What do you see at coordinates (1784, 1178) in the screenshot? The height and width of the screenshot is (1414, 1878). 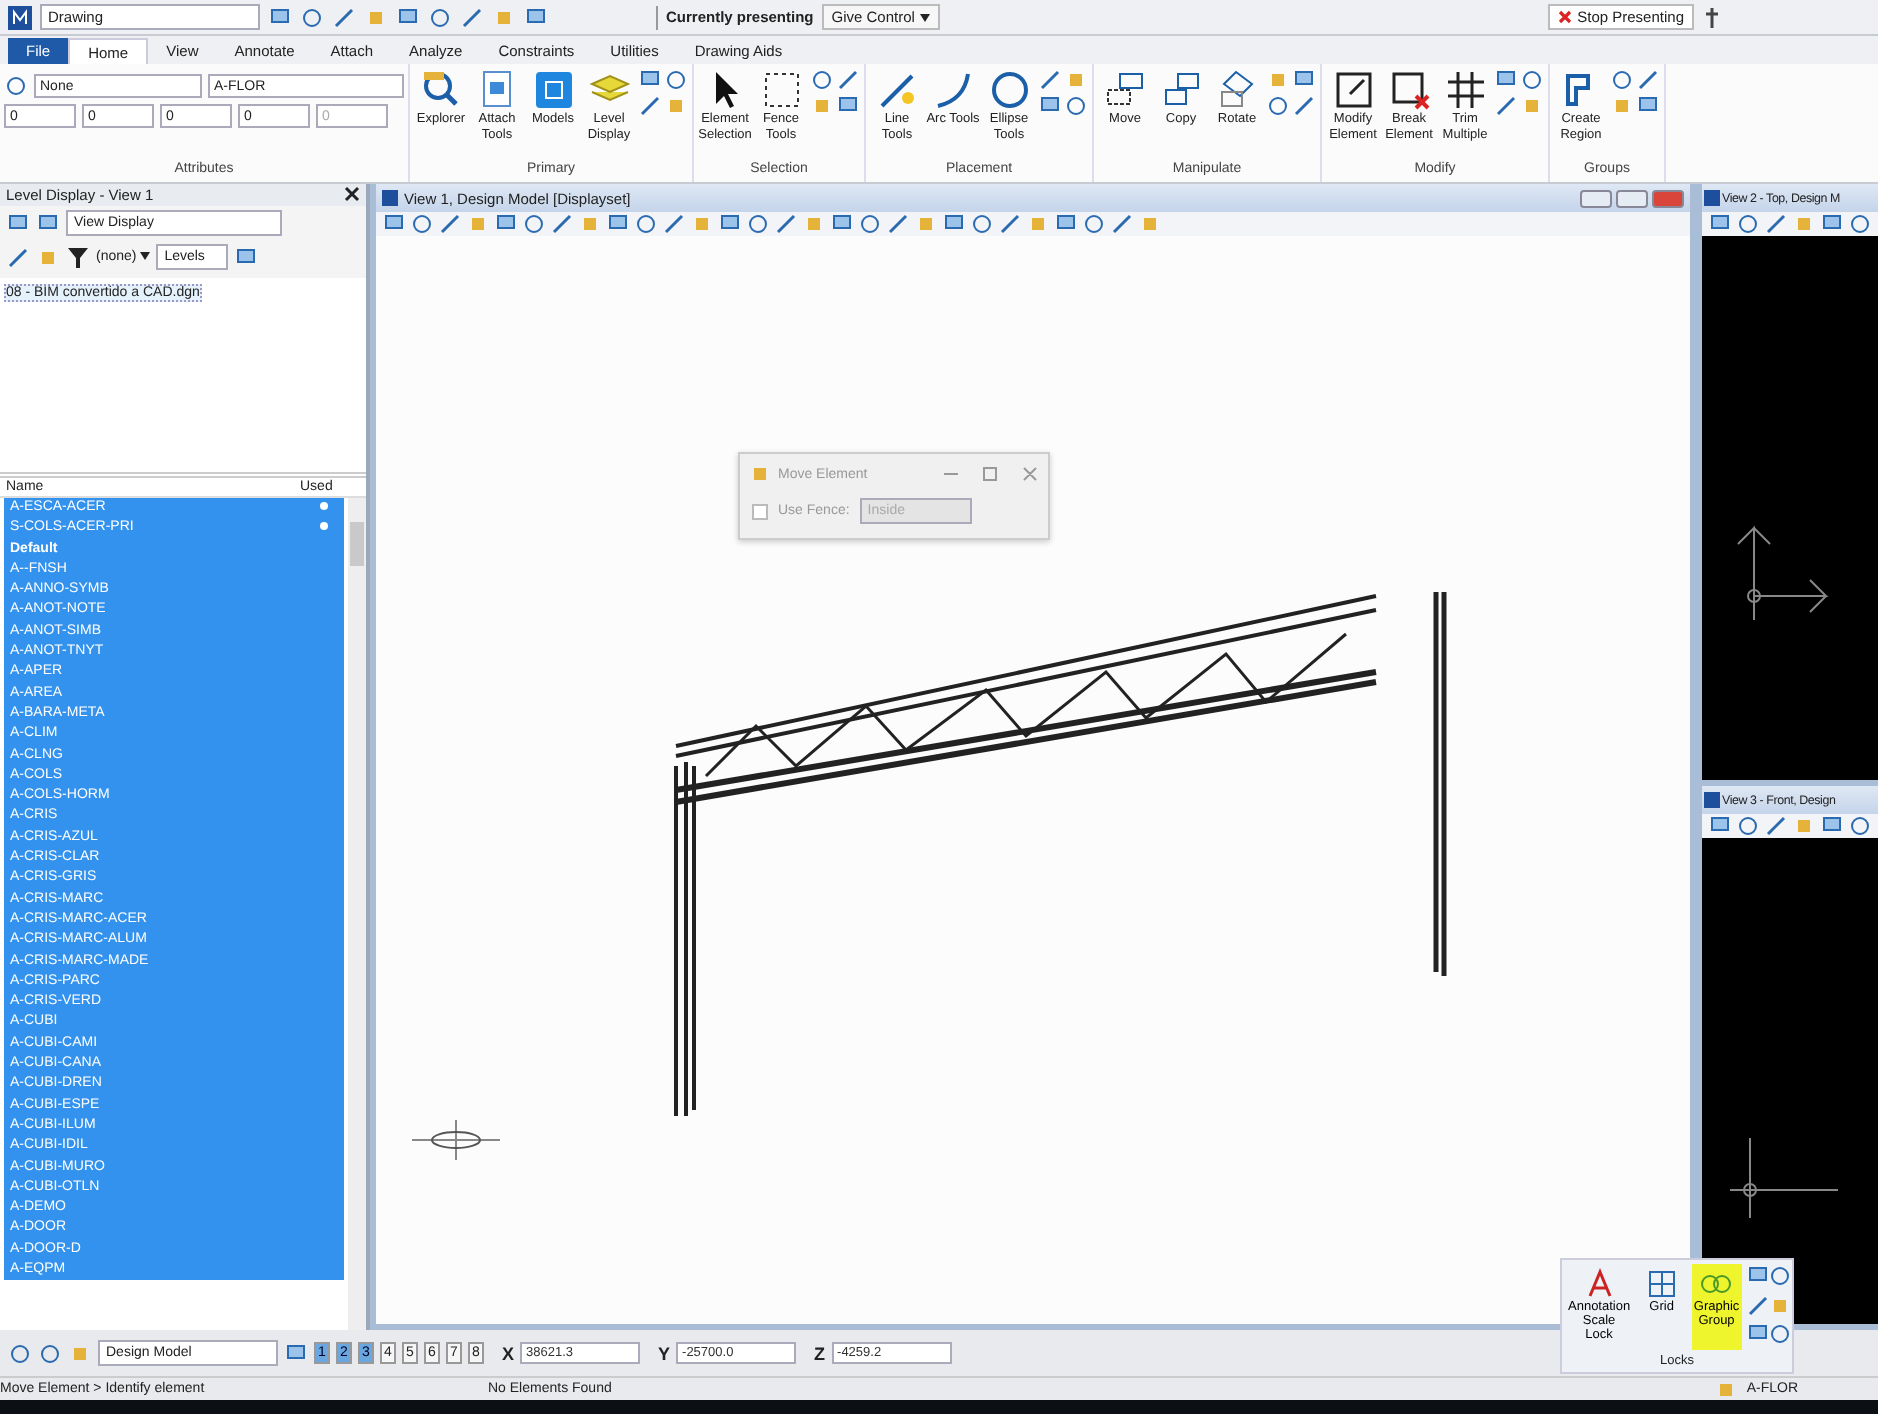 I see `view-axes-icon` at bounding box center [1784, 1178].